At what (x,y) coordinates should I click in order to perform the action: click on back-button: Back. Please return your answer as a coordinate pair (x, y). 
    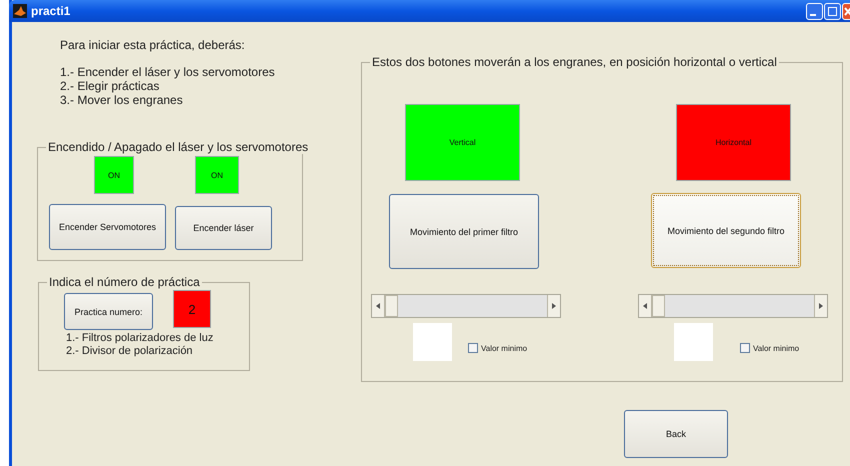
    Looking at the image, I should click on (676, 434).